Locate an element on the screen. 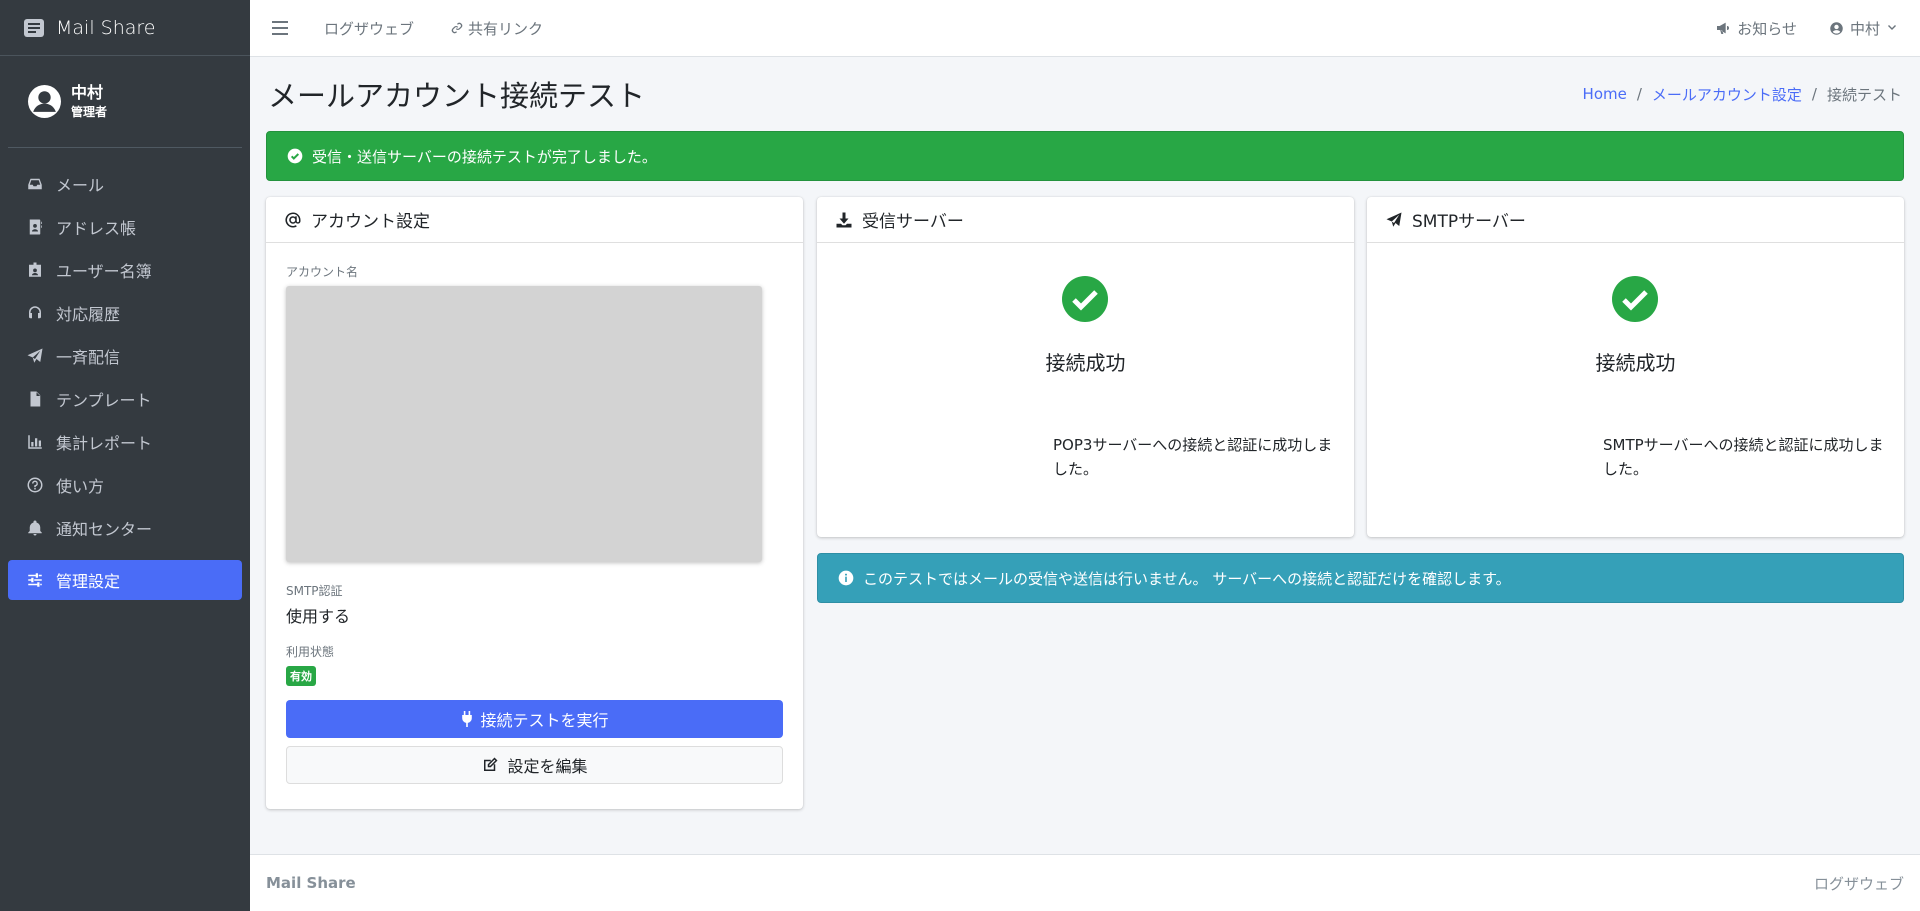  connection-description: SMTPサーバーへの接続と認証に成功しました。 is located at coordinates (1743, 457).